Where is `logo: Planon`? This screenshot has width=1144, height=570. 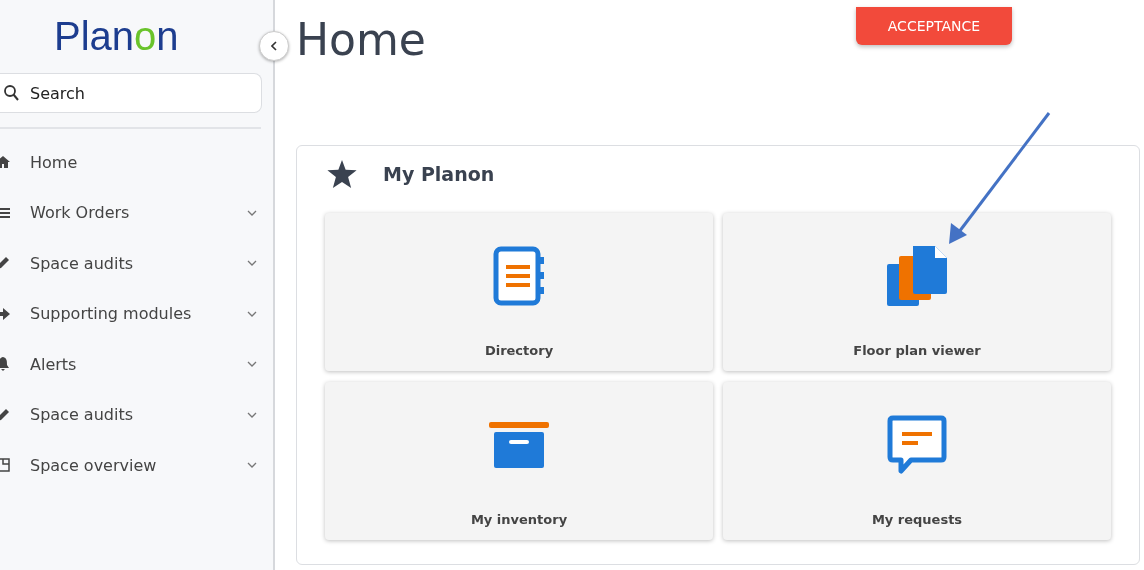 logo: Planon is located at coordinates (117, 36).